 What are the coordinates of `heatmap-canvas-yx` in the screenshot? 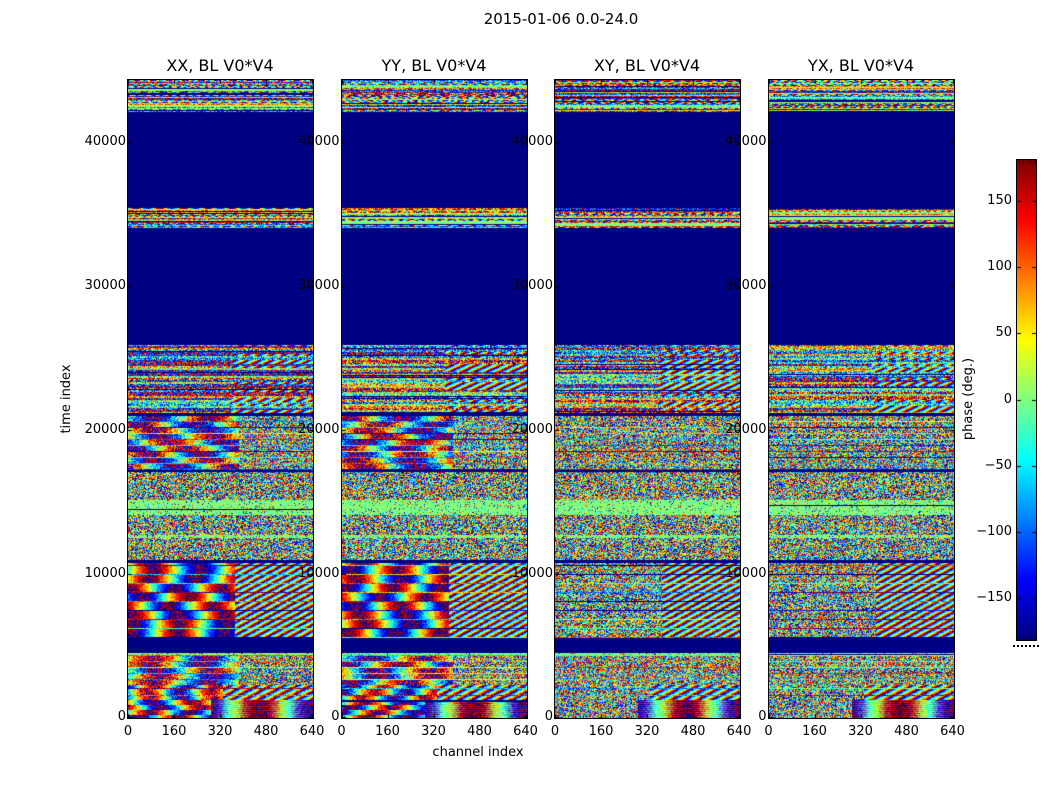 It's located at (861, 399).